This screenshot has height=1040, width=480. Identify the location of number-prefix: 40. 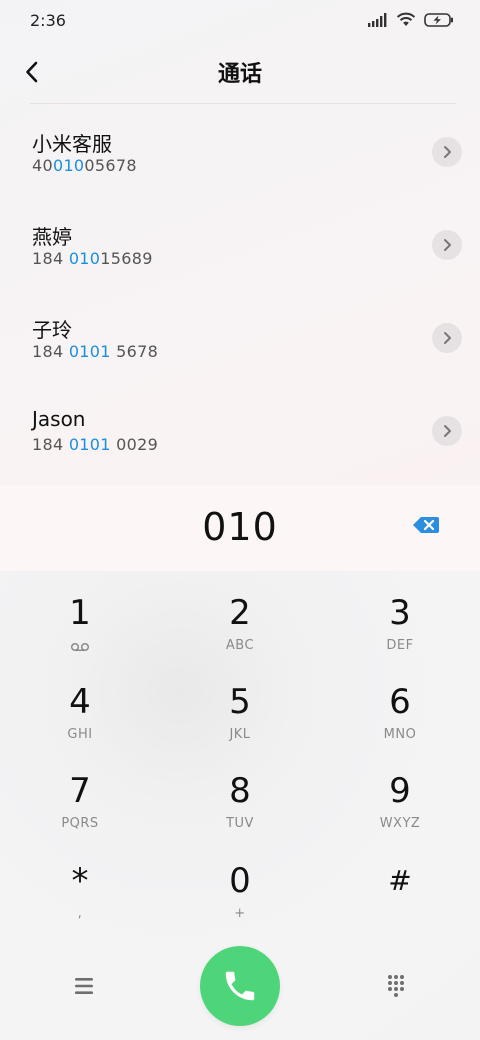
(42, 165).